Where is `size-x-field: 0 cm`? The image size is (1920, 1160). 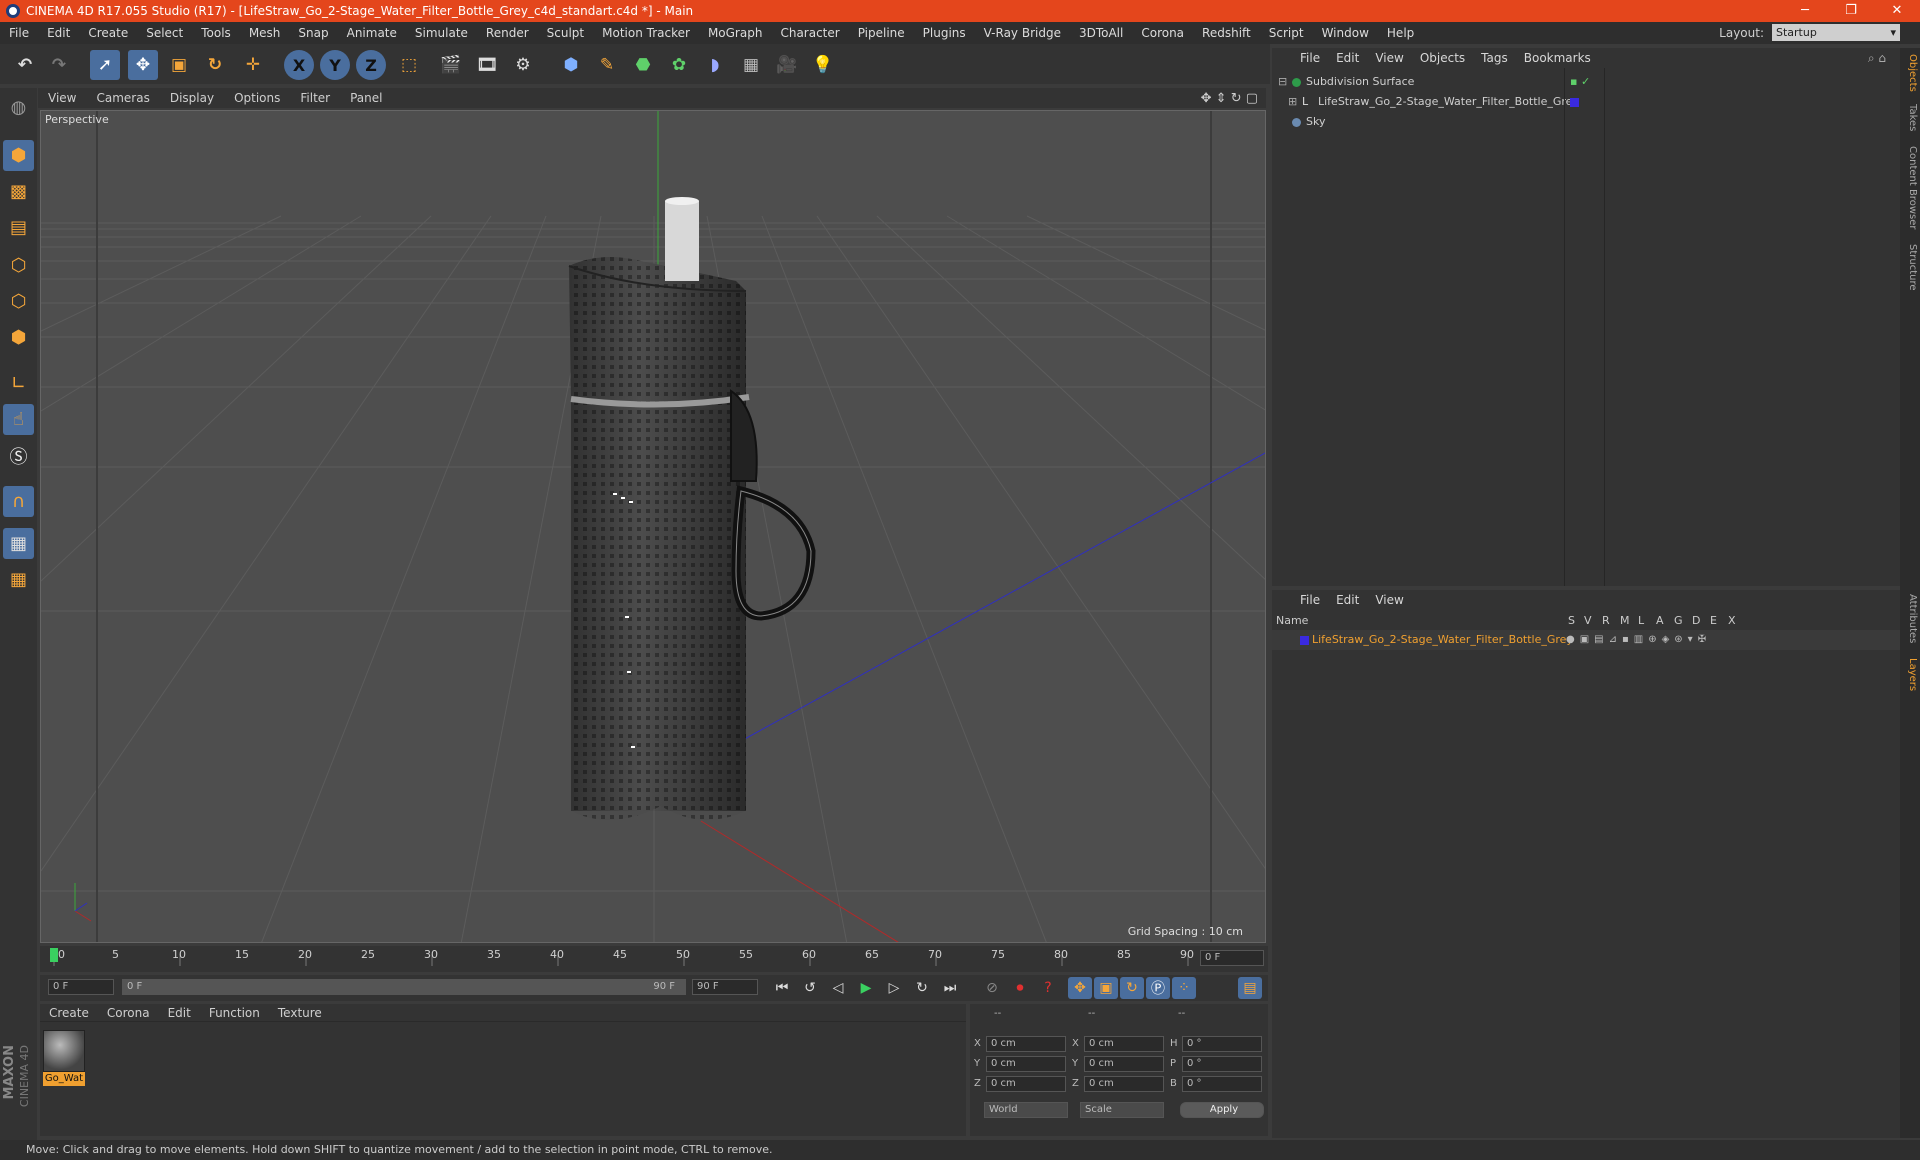
size-x-field: 0 cm is located at coordinates (1124, 1044).